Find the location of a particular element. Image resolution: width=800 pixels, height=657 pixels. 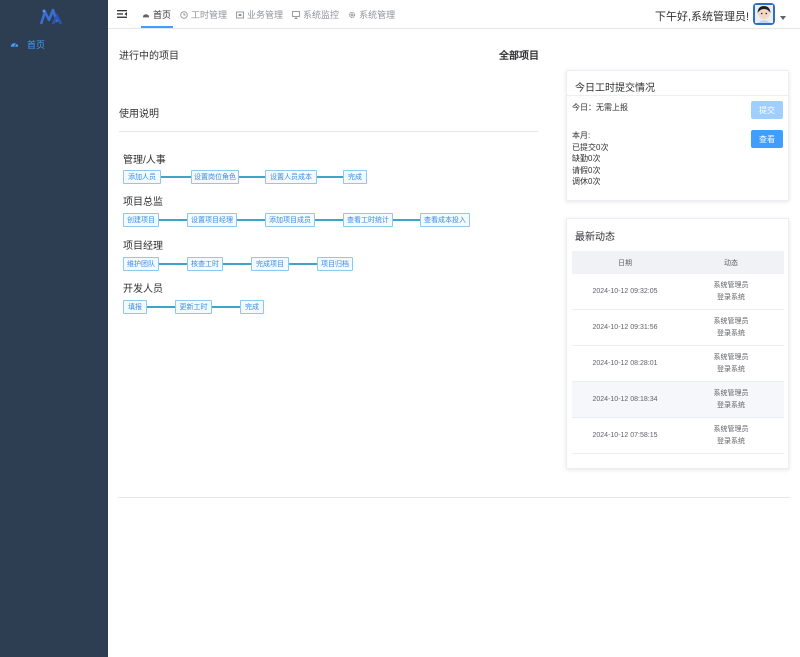

sidebar-item-home: 首页 is located at coordinates (54, 44).